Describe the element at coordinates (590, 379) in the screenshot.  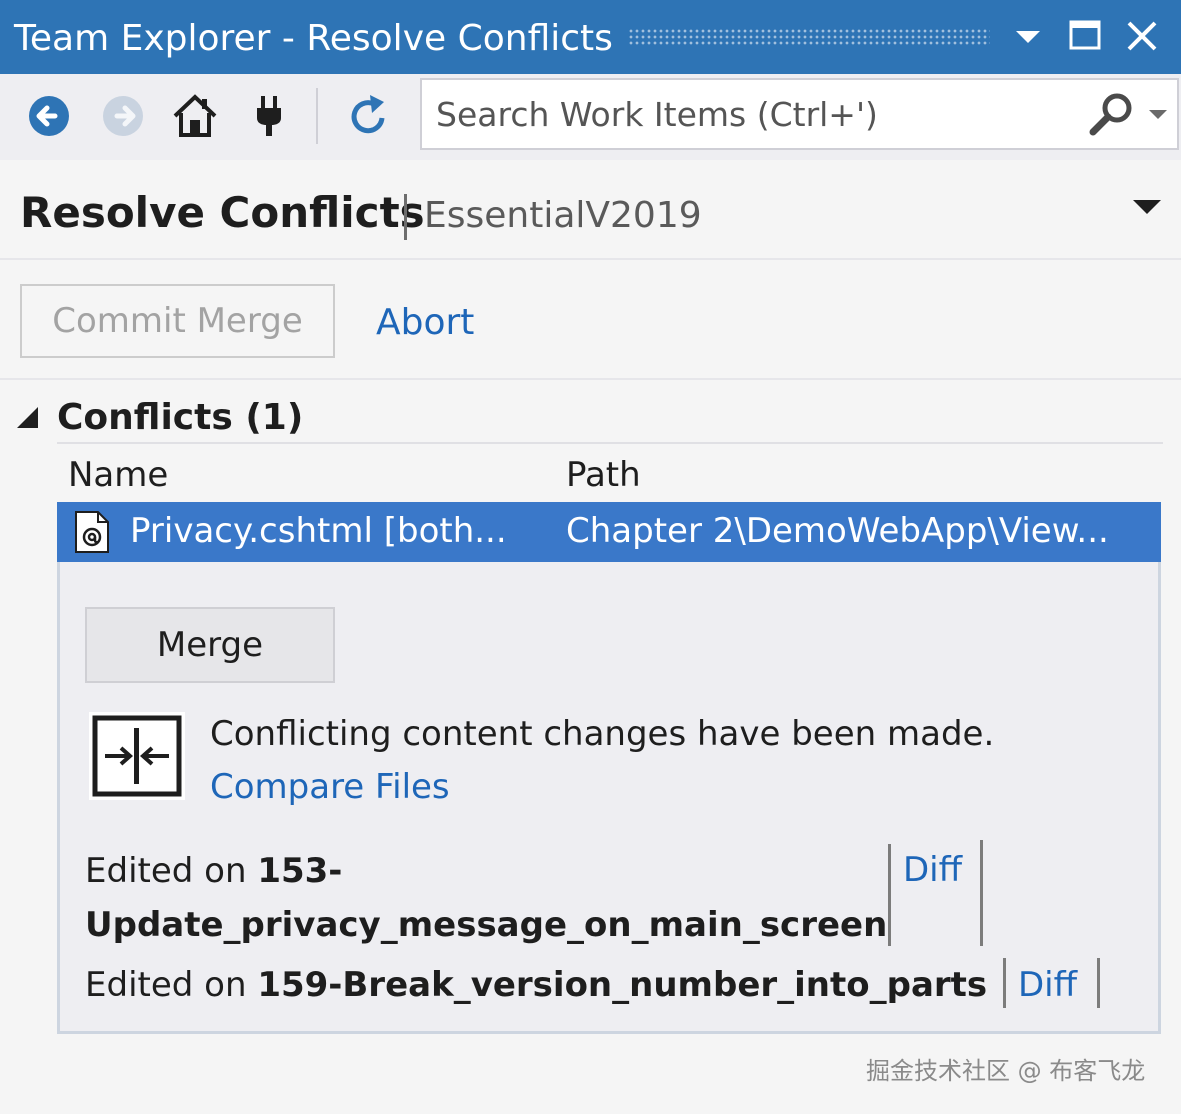
I see `actions-divider` at that location.